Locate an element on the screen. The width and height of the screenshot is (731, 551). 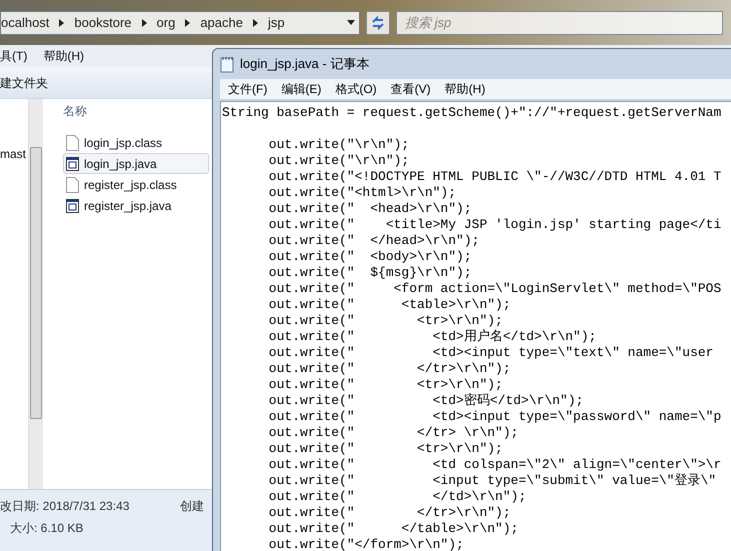
window-title: login_jsp.java - 记事本 is located at coordinates (305, 64).